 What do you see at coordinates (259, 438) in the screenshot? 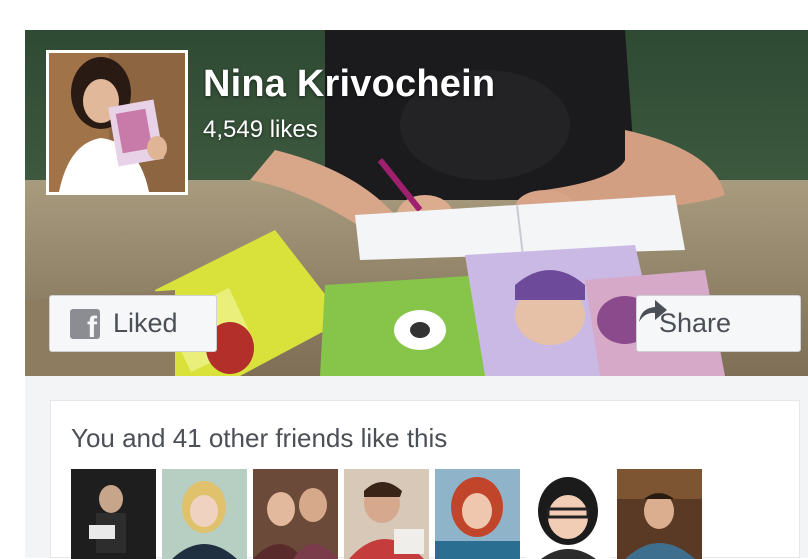
I see `friends-summary: You and 41 other friends like this` at bounding box center [259, 438].